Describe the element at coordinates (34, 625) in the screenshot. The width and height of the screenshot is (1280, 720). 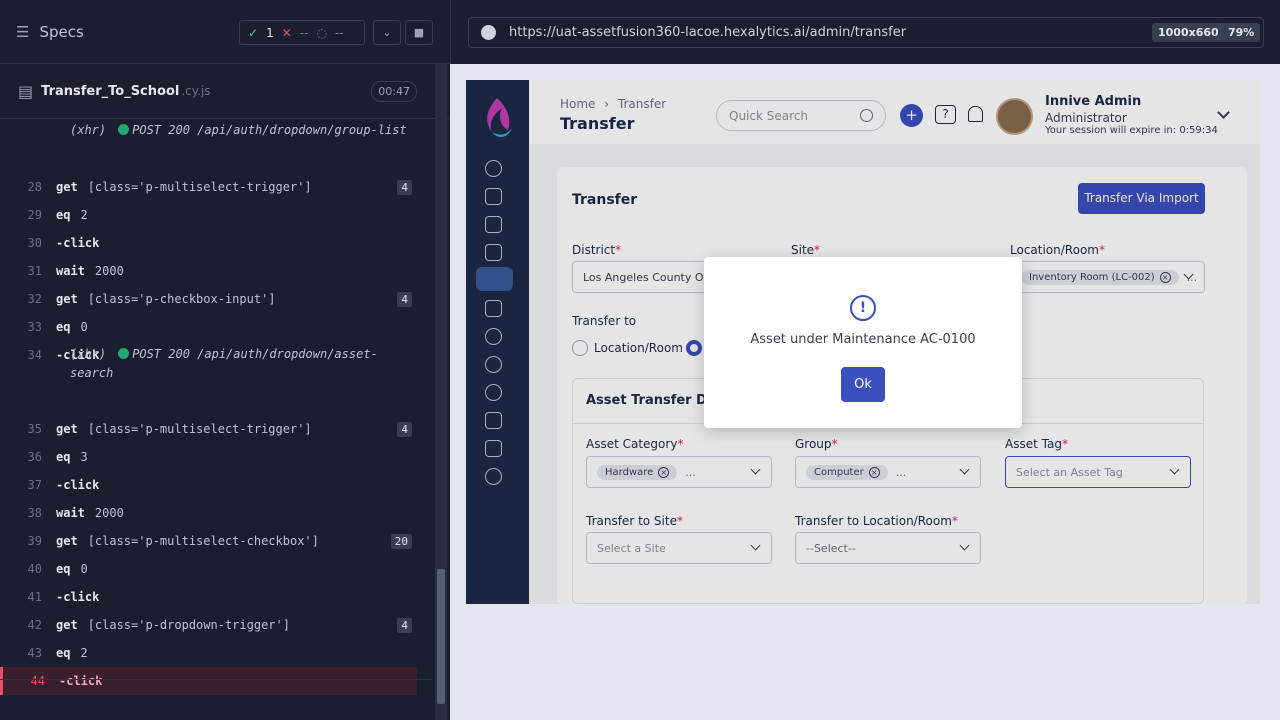
I see `command-number: 42` at that location.